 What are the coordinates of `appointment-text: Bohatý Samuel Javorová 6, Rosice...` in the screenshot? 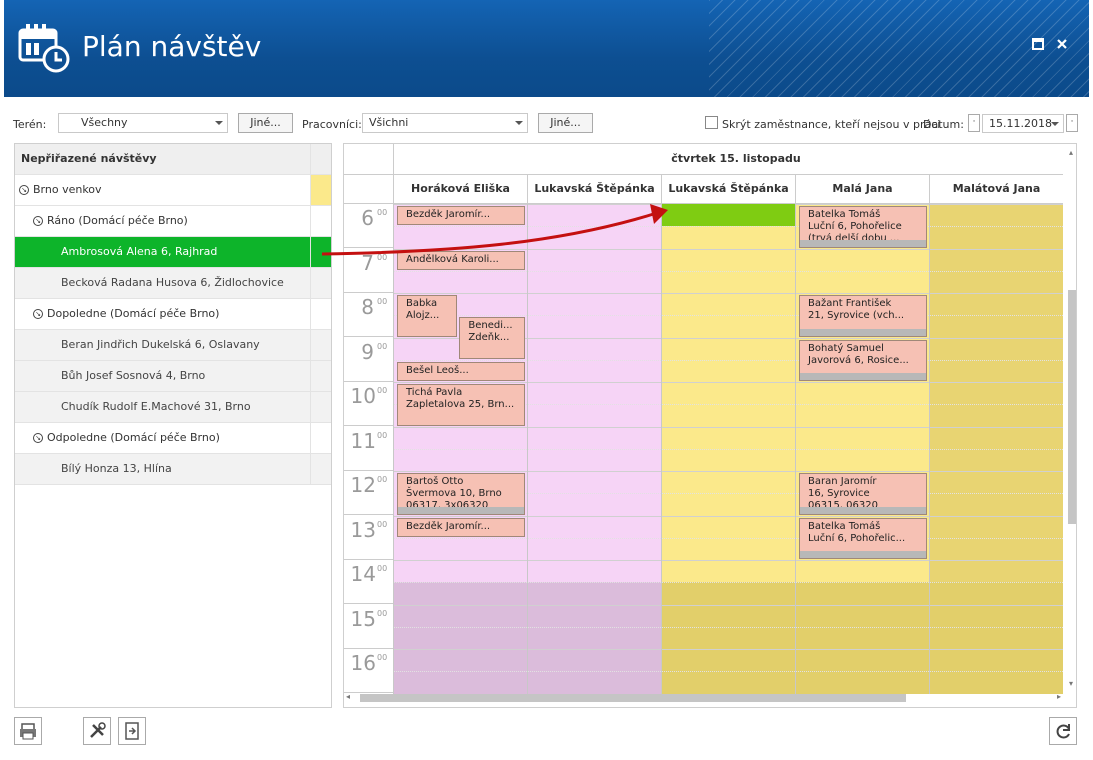 It's located at (858, 354).